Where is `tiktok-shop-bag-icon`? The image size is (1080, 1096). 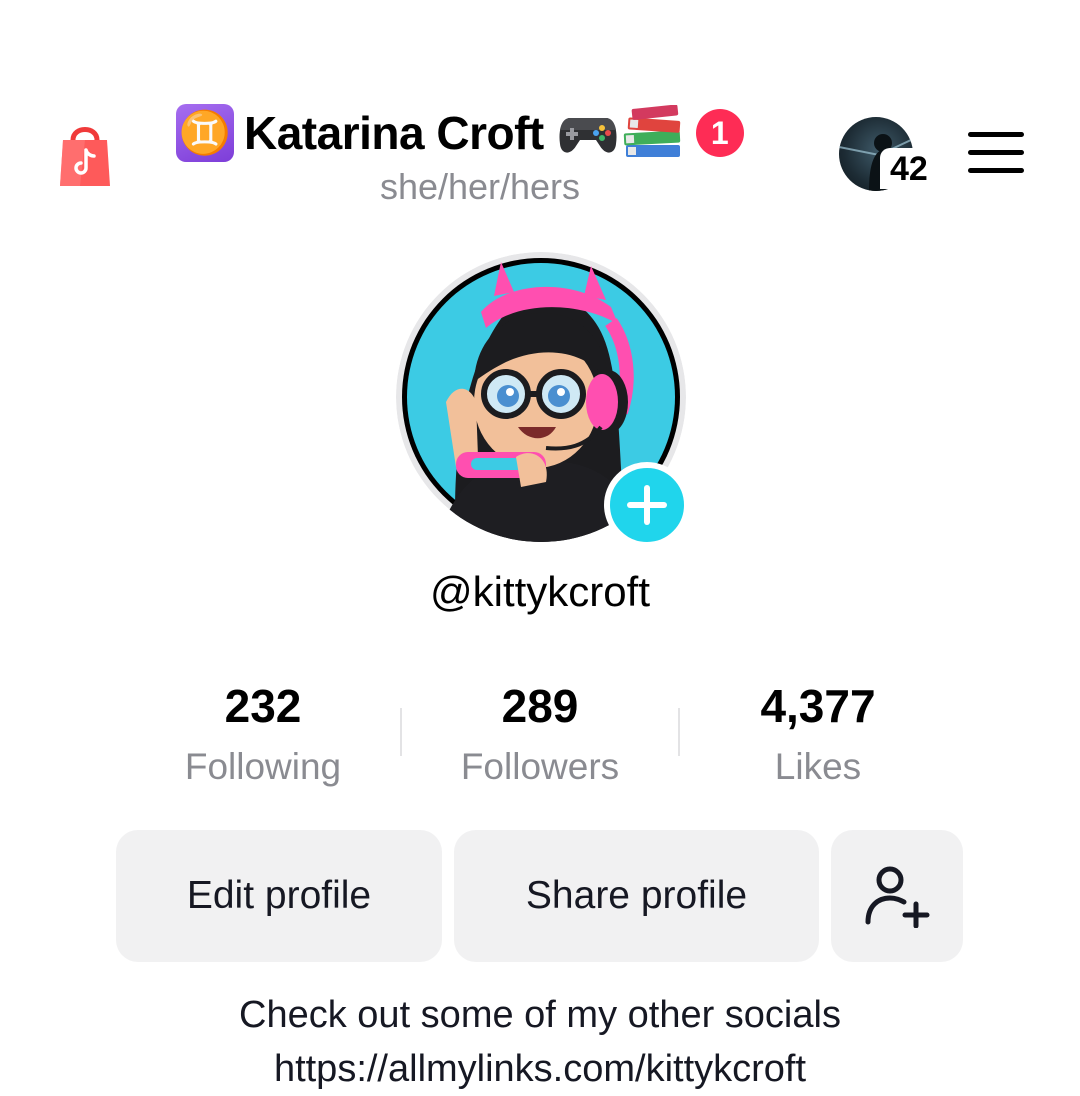
tiktok-shop-bag-icon is located at coordinates (85, 154).